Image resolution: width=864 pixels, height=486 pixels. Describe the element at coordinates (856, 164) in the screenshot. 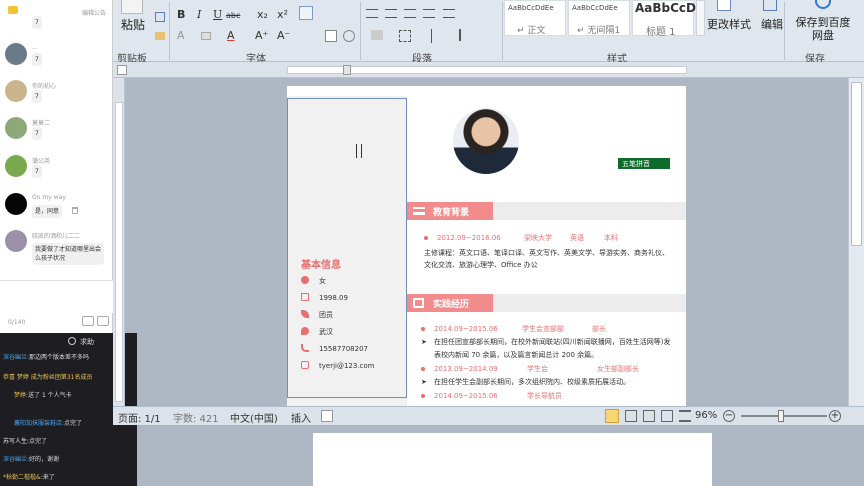

I see `scroll-thumb` at that location.